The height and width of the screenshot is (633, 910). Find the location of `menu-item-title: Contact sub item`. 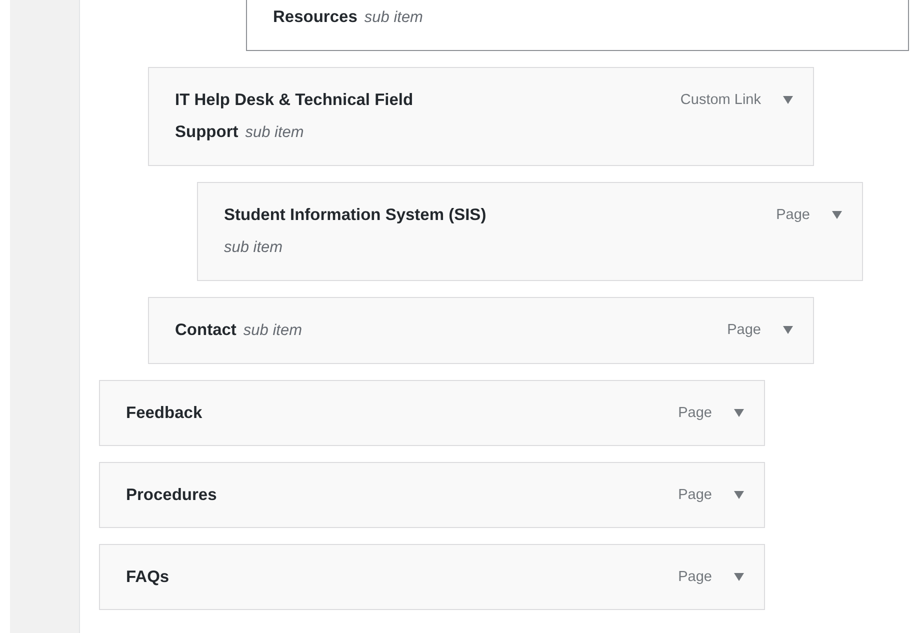

menu-item-title: Contact sub item is located at coordinates (238, 330).